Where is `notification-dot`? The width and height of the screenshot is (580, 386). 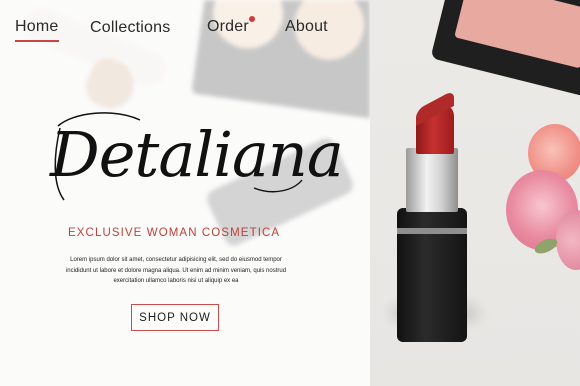 notification-dot is located at coordinates (251, 19).